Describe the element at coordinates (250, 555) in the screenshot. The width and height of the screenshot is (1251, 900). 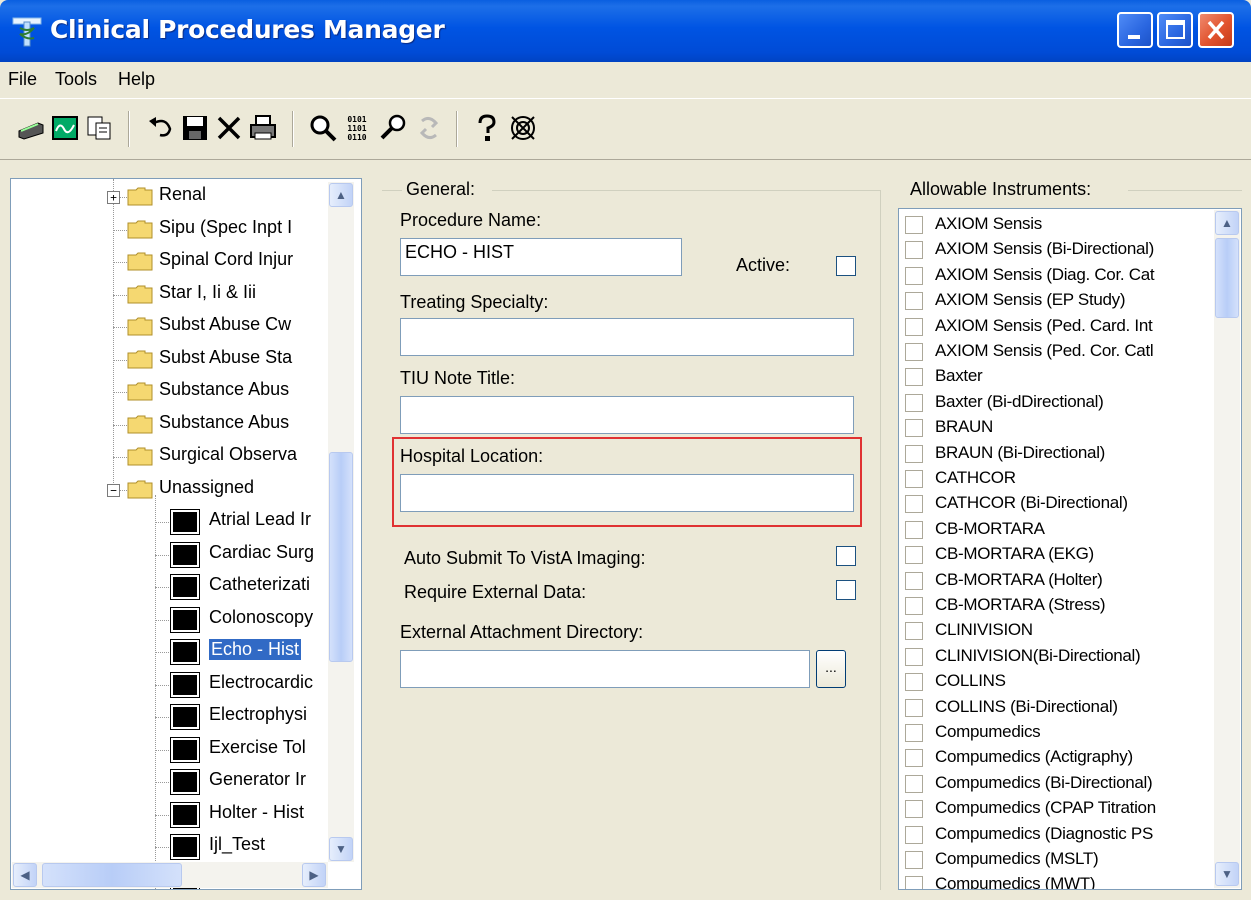
I see `tree-procedure-item: Cardiac Surg` at that location.